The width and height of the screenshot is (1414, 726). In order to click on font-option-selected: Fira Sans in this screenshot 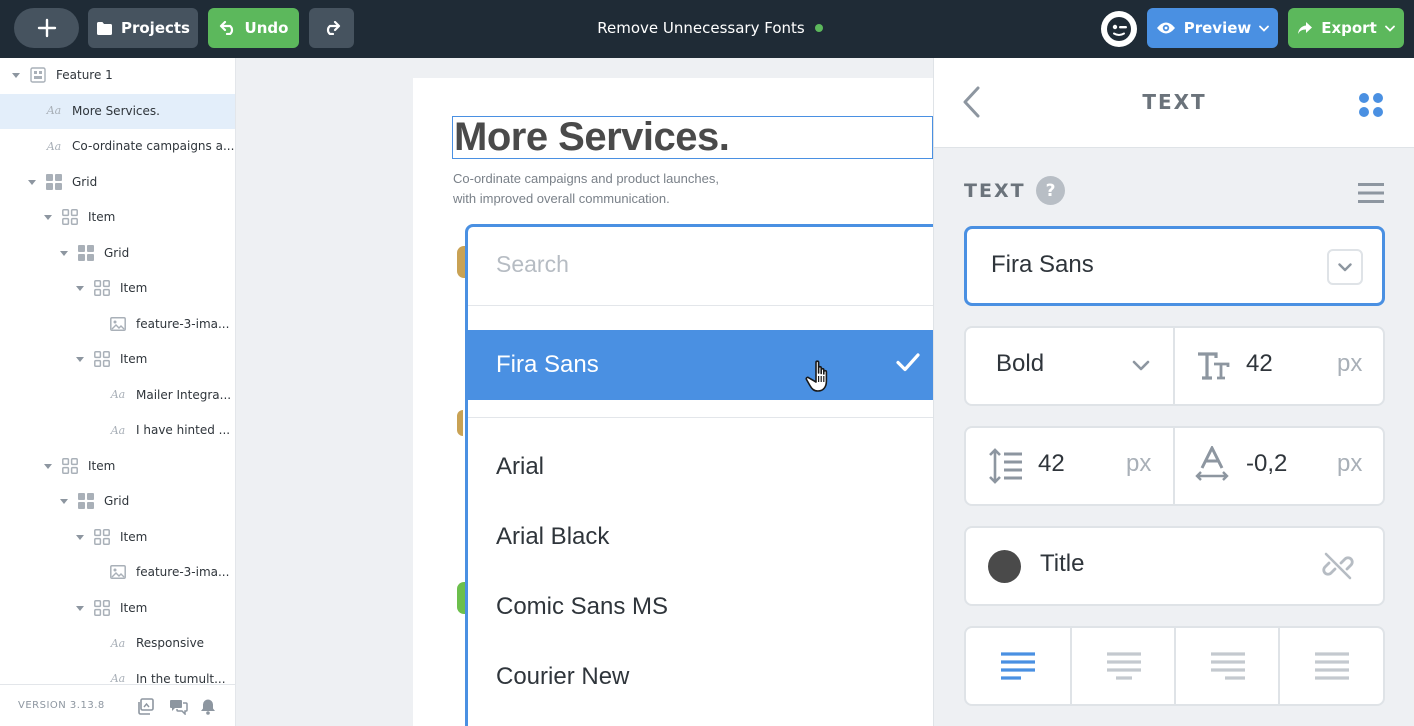, I will do `click(704, 365)`.